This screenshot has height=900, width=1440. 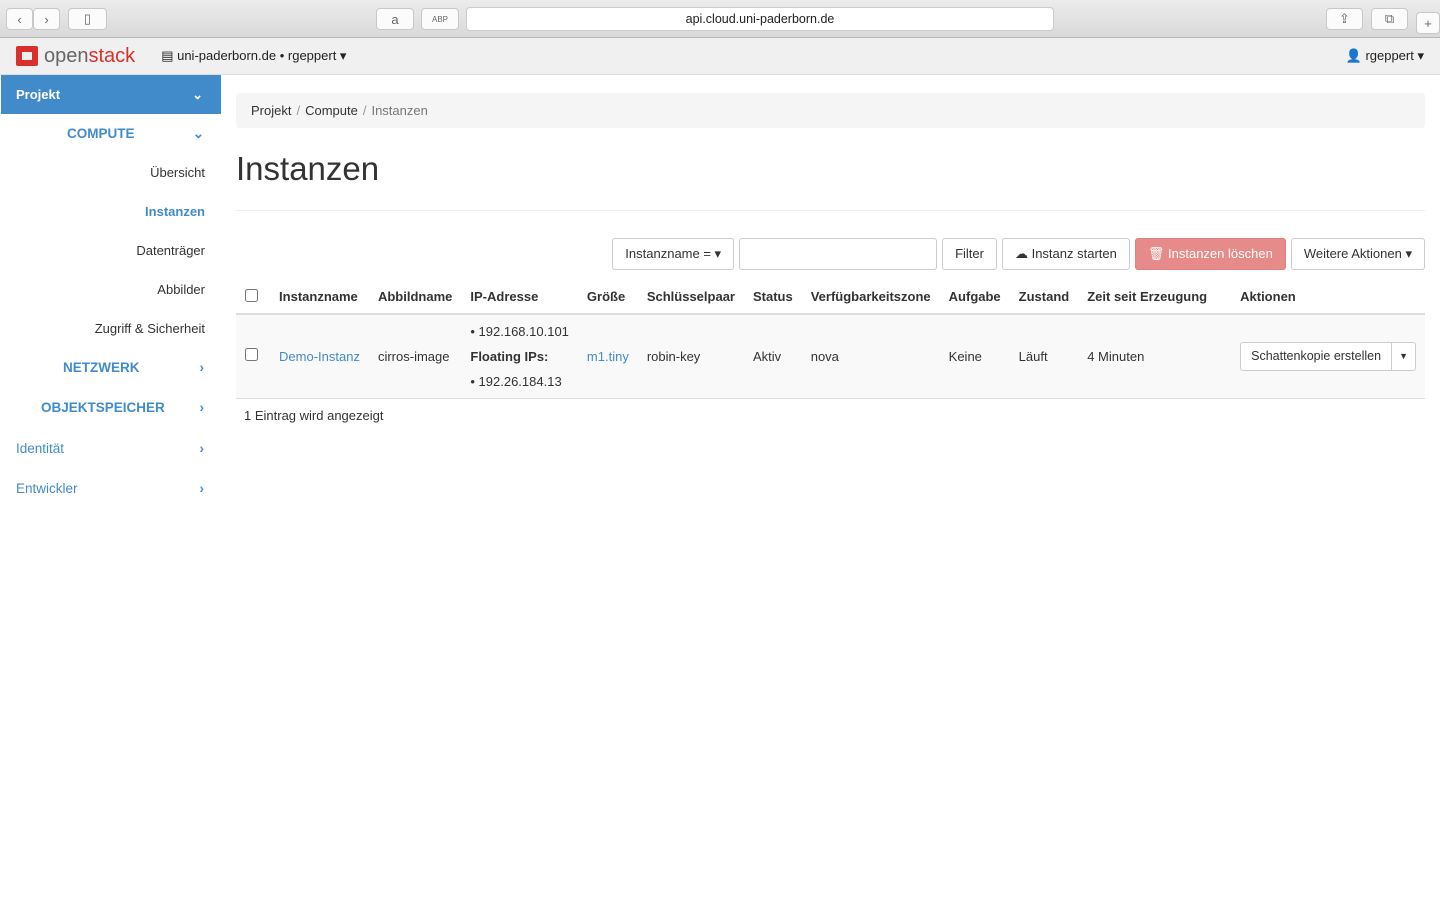 What do you see at coordinates (319, 356) in the screenshot?
I see `instance-name-link: Demo-Instanz` at bounding box center [319, 356].